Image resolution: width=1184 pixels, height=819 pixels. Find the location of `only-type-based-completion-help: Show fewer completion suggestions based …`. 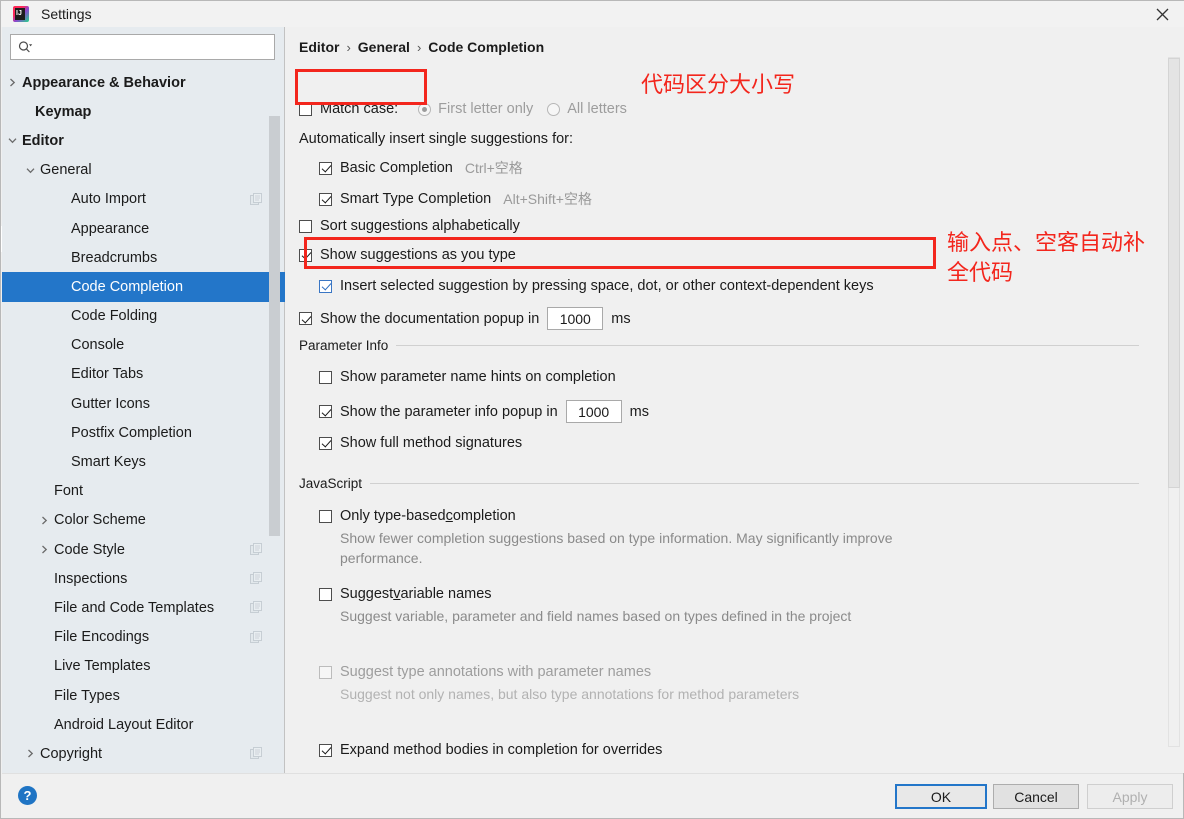

only-type-based-completion-help: Show fewer completion suggestions based … is located at coordinates (616, 548).